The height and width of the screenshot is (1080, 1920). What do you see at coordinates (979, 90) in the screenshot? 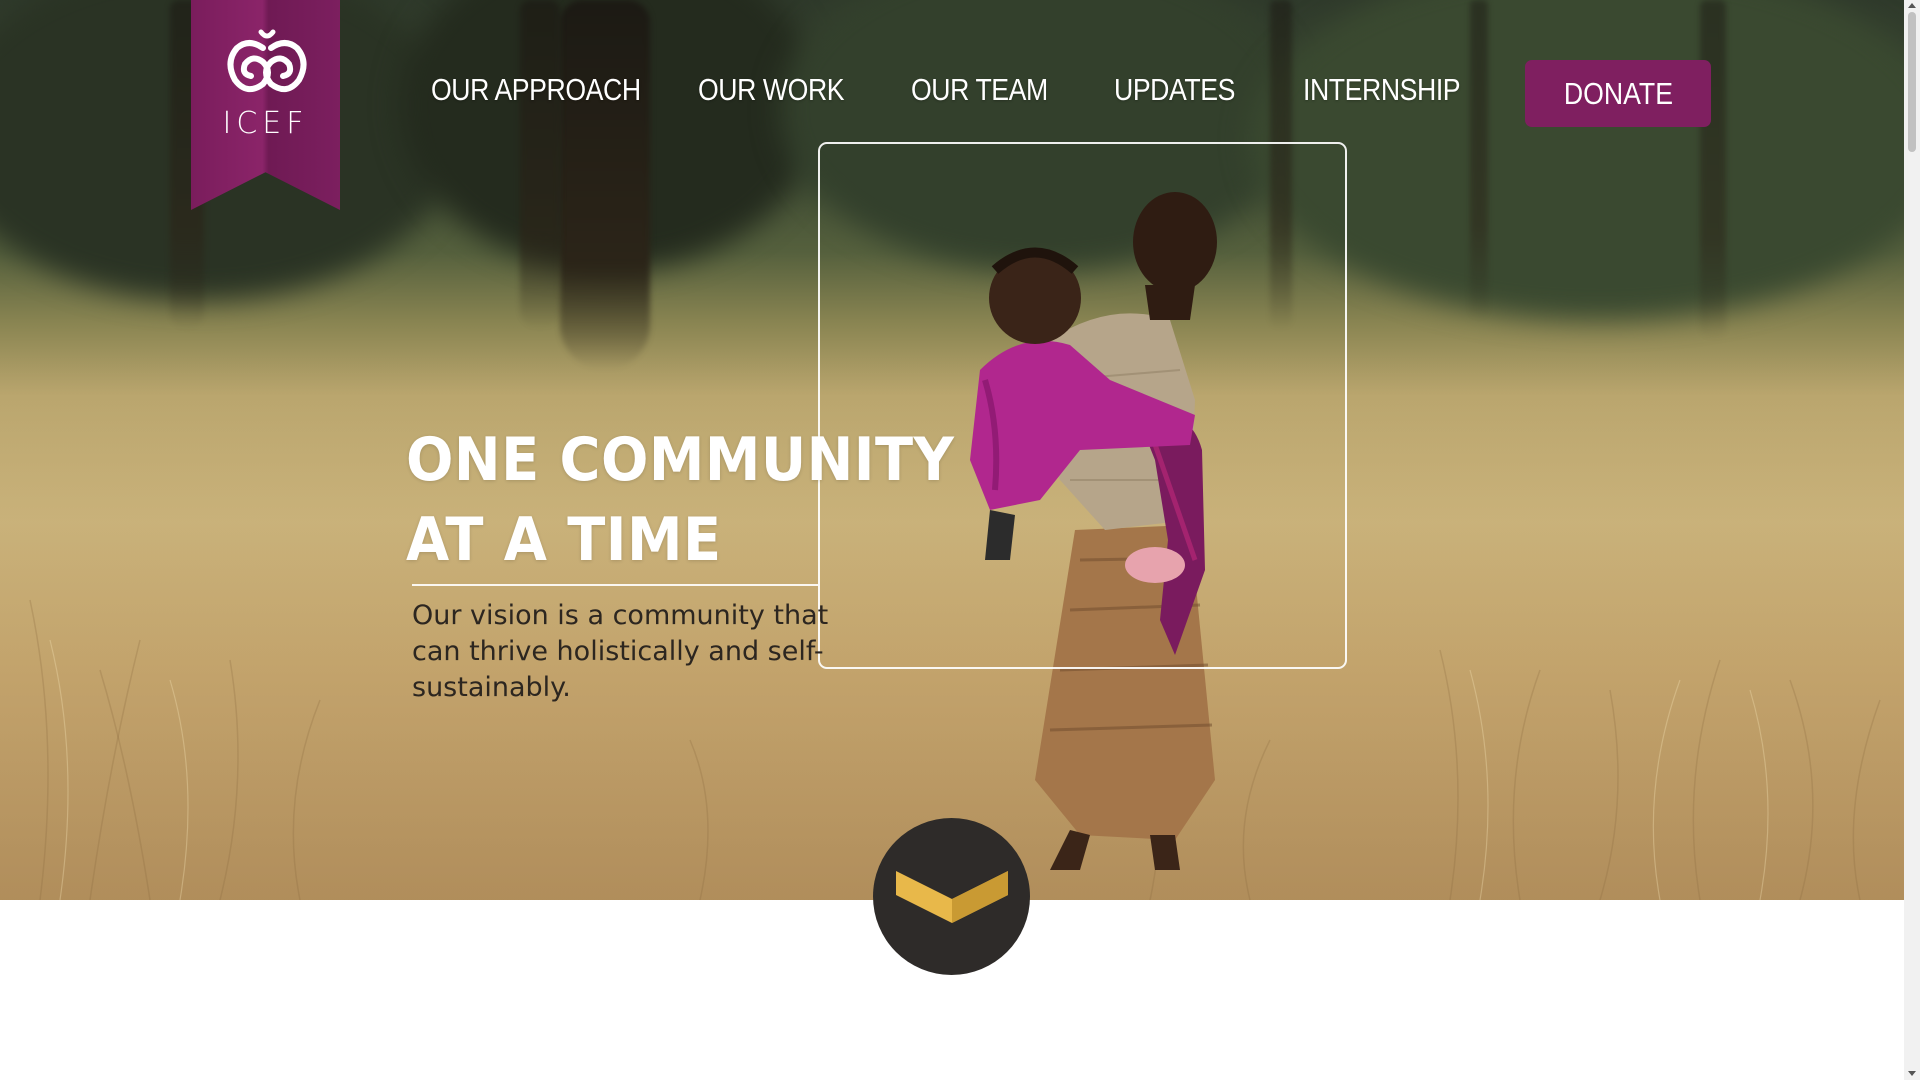
I see `nav-our-team: OUR TEAM` at bounding box center [979, 90].